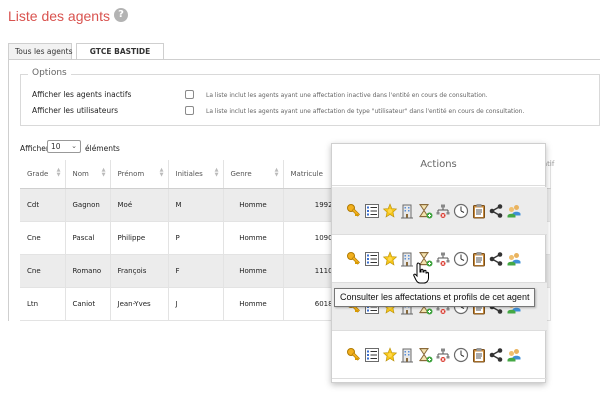 The width and height of the screenshot is (600, 400). Describe the element at coordinates (75, 110) in the screenshot. I see `option-users-label: Afficher les utilisateurs` at that location.